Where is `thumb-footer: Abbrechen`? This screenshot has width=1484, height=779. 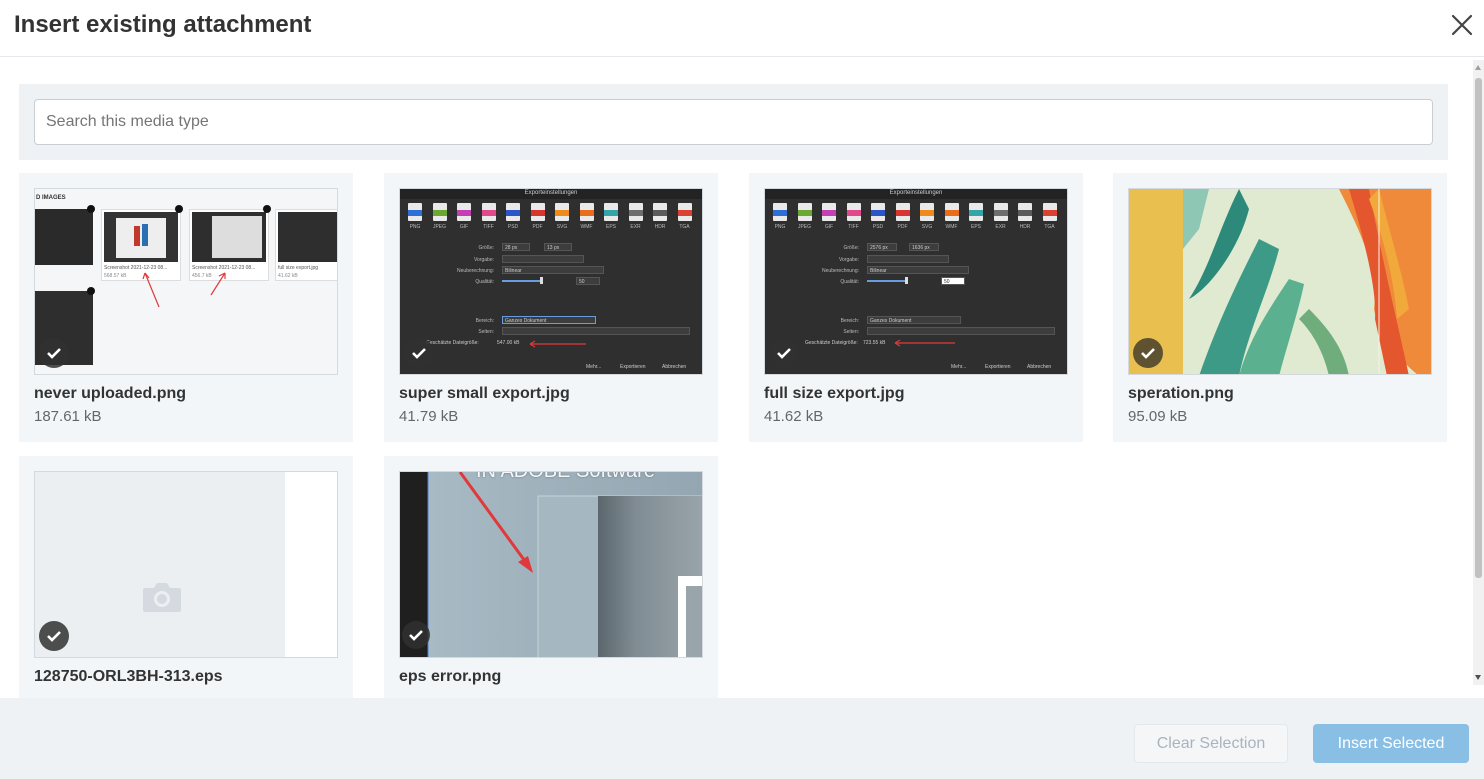 thumb-footer: Abbrechen is located at coordinates (674, 367).